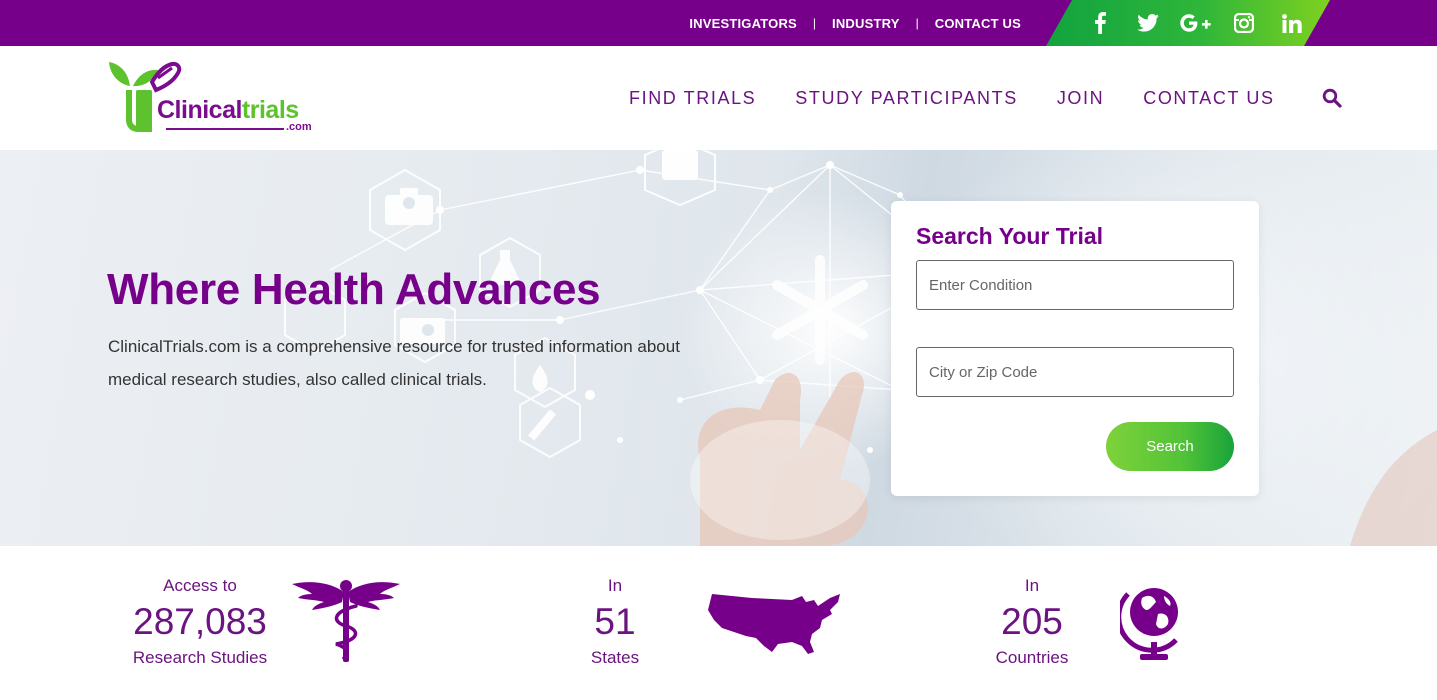  Describe the element at coordinates (200, 585) in the screenshot. I see `stat-prefix: Access to` at that location.